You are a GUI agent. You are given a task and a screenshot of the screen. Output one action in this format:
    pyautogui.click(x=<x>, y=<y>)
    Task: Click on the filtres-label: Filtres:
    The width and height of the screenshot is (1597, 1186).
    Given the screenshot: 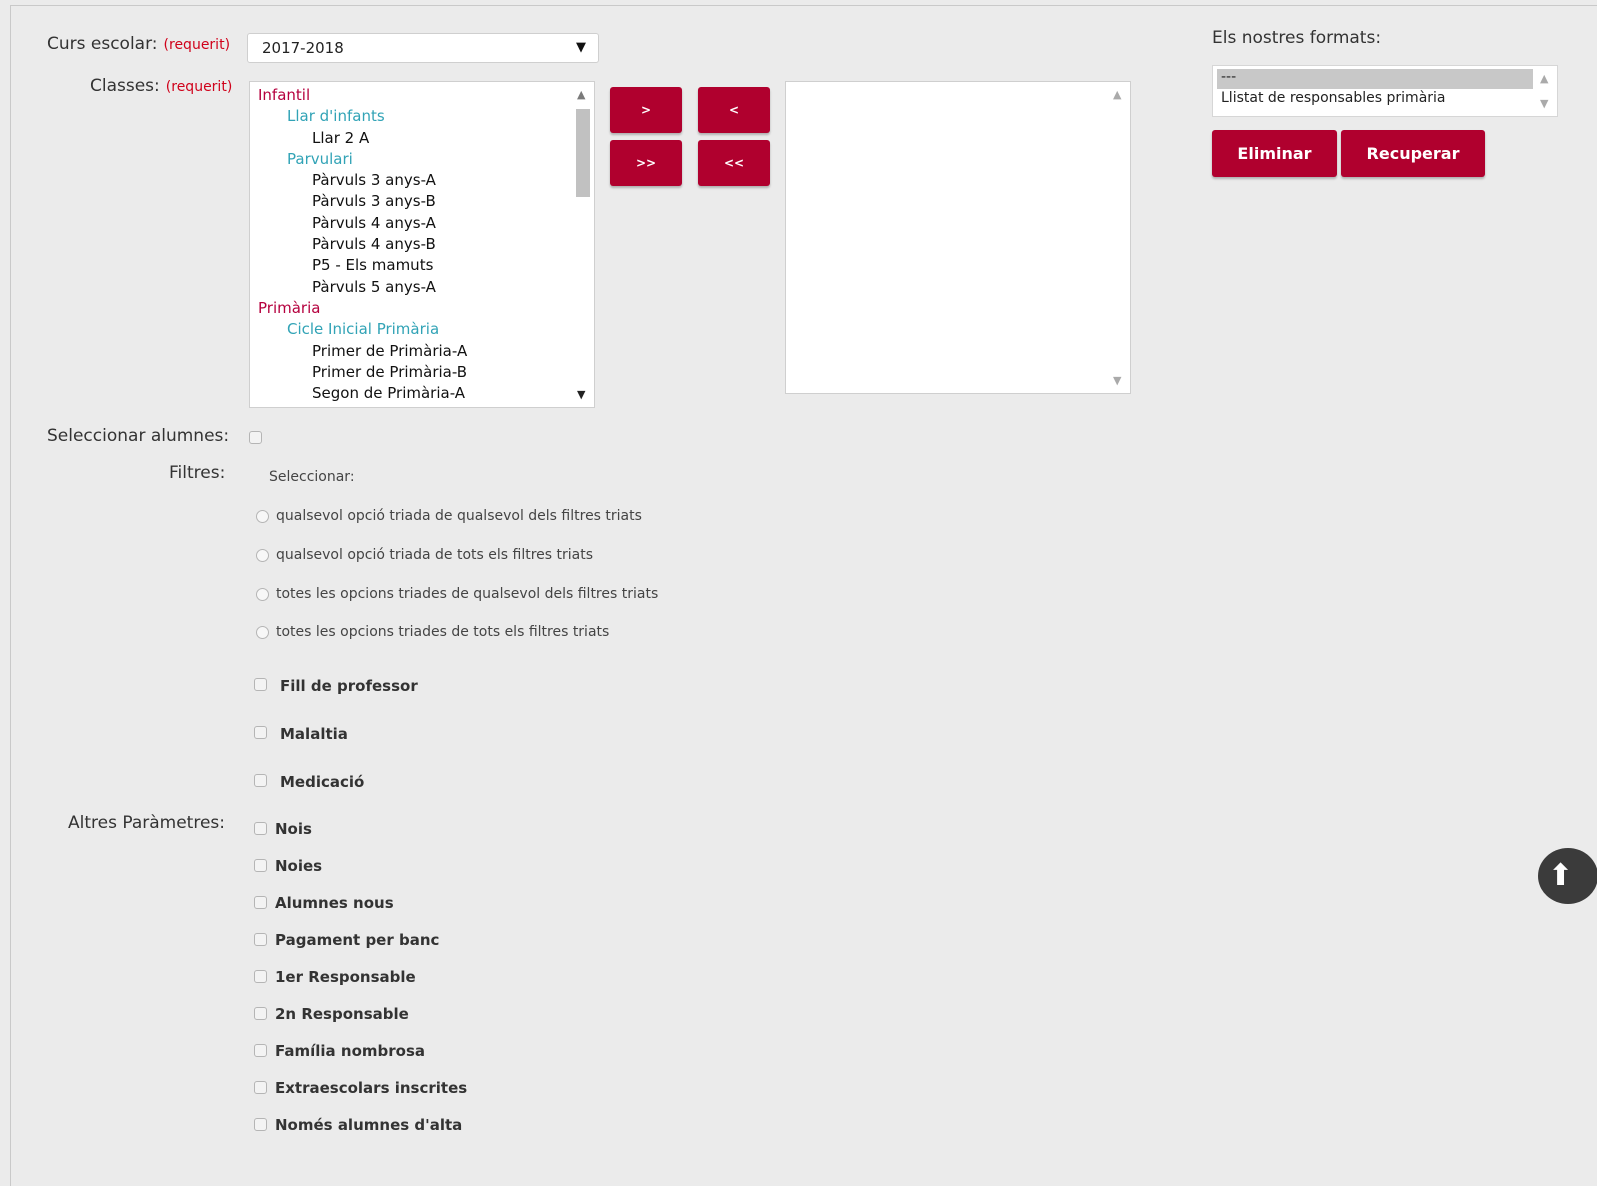 What is the action you would take?
    pyautogui.click(x=197, y=473)
    